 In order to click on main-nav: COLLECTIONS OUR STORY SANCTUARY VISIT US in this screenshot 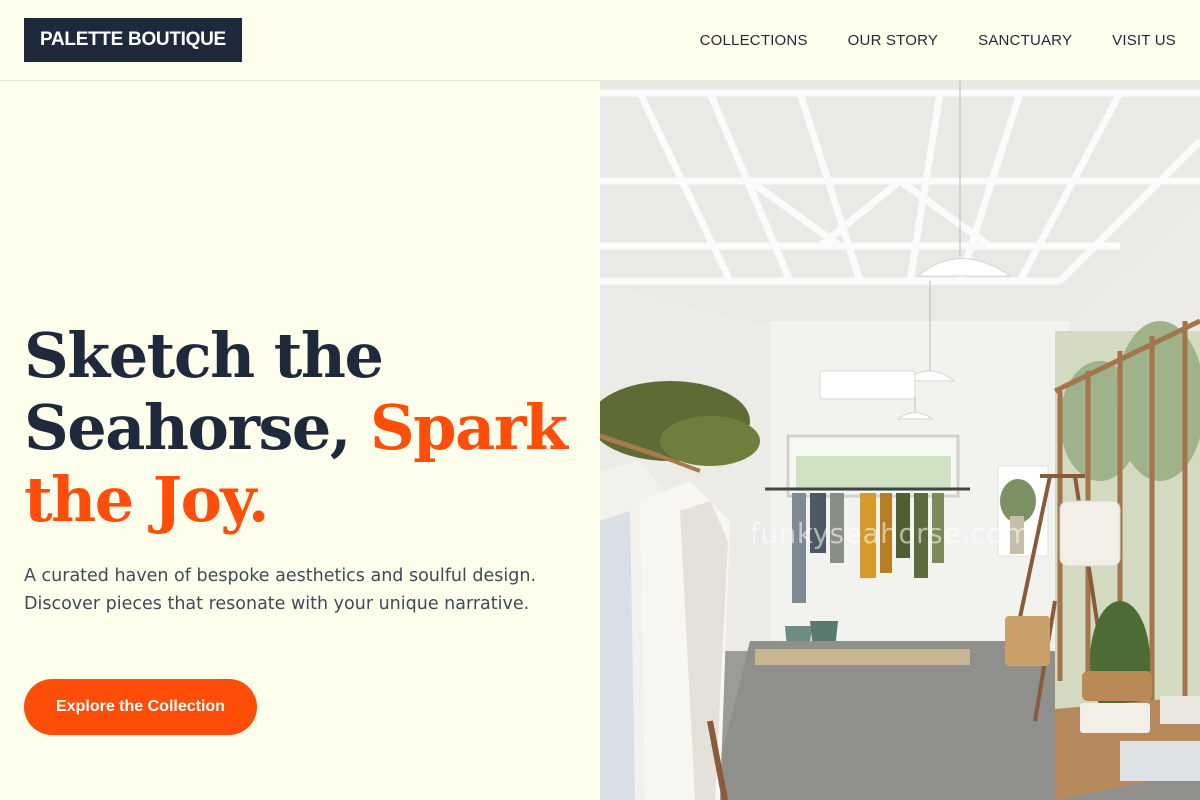, I will do `click(938, 40)`.